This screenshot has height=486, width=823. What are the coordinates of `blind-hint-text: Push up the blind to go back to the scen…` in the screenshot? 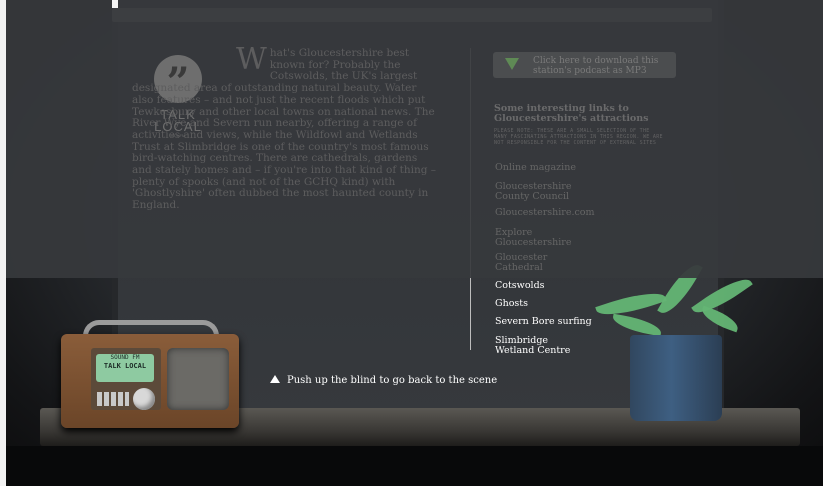 It's located at (392, 380).